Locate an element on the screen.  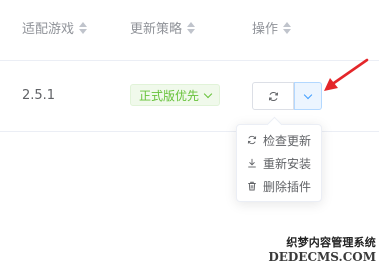
menu-item-label: 重新安装 is located at coordinates (287, 163).